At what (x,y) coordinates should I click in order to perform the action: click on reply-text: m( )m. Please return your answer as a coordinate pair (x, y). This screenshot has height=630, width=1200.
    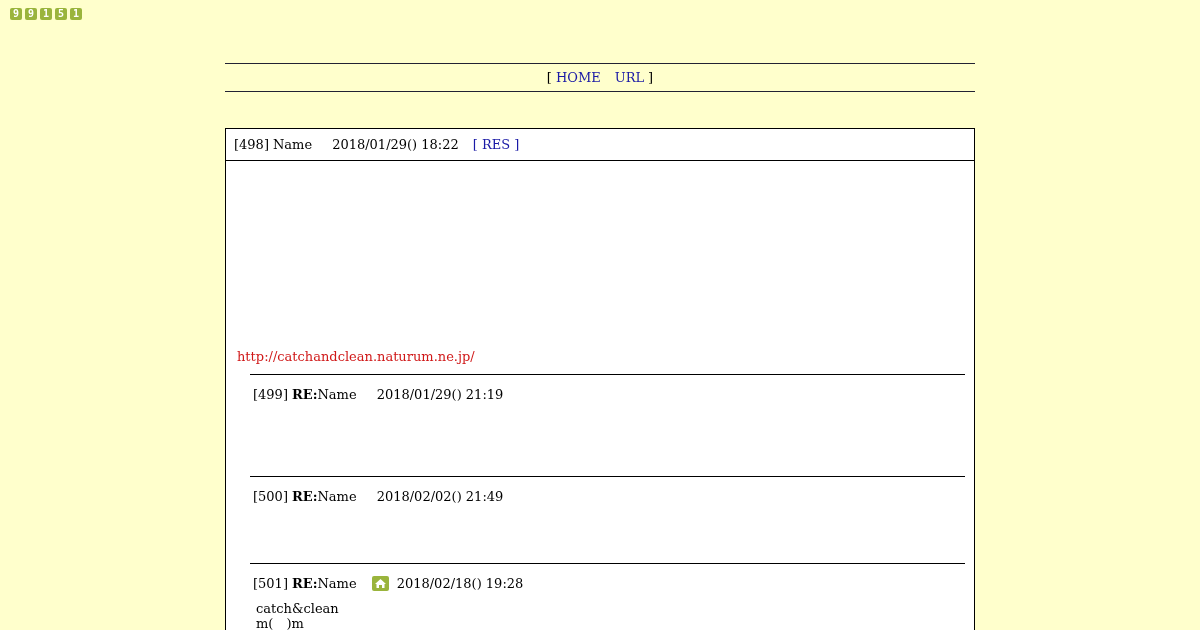
    Looking at the image, I should click on (280, 623).